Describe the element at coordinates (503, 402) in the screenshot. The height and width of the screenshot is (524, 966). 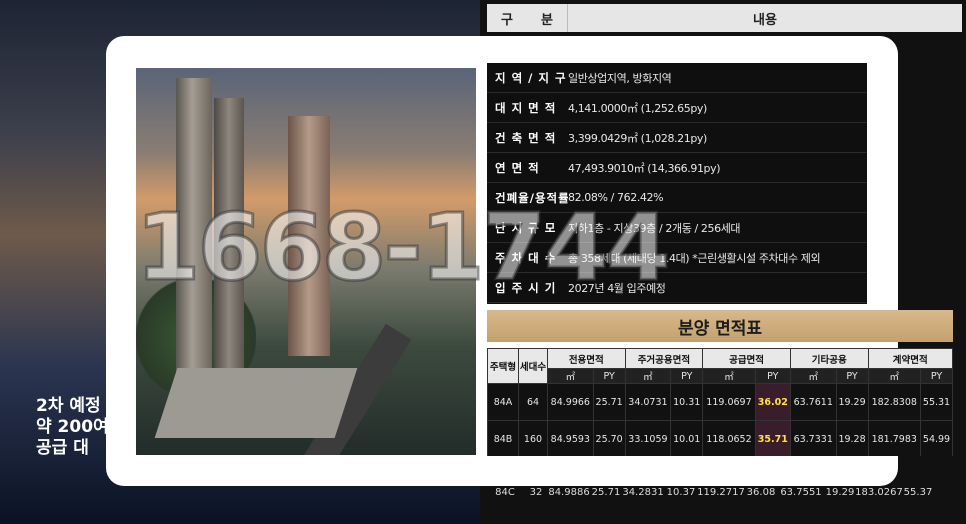
I see `cell: 84A` at that location.